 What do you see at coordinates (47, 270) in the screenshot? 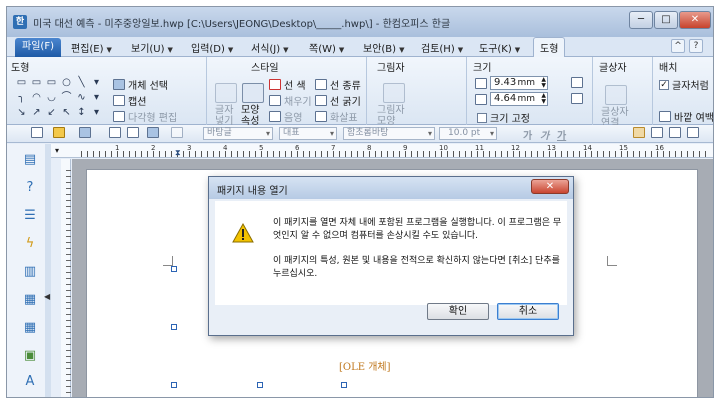
I see `sidebar-collapse-handle: ◀` at bounding box center [47, 270].